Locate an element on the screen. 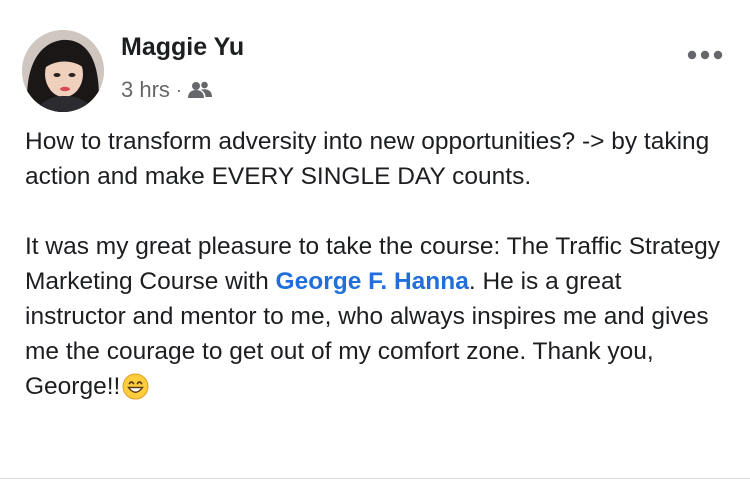 The height and width of the screenshot is (484, 750). post-meta: 3 hrs · is located at coordinates (166, 90).